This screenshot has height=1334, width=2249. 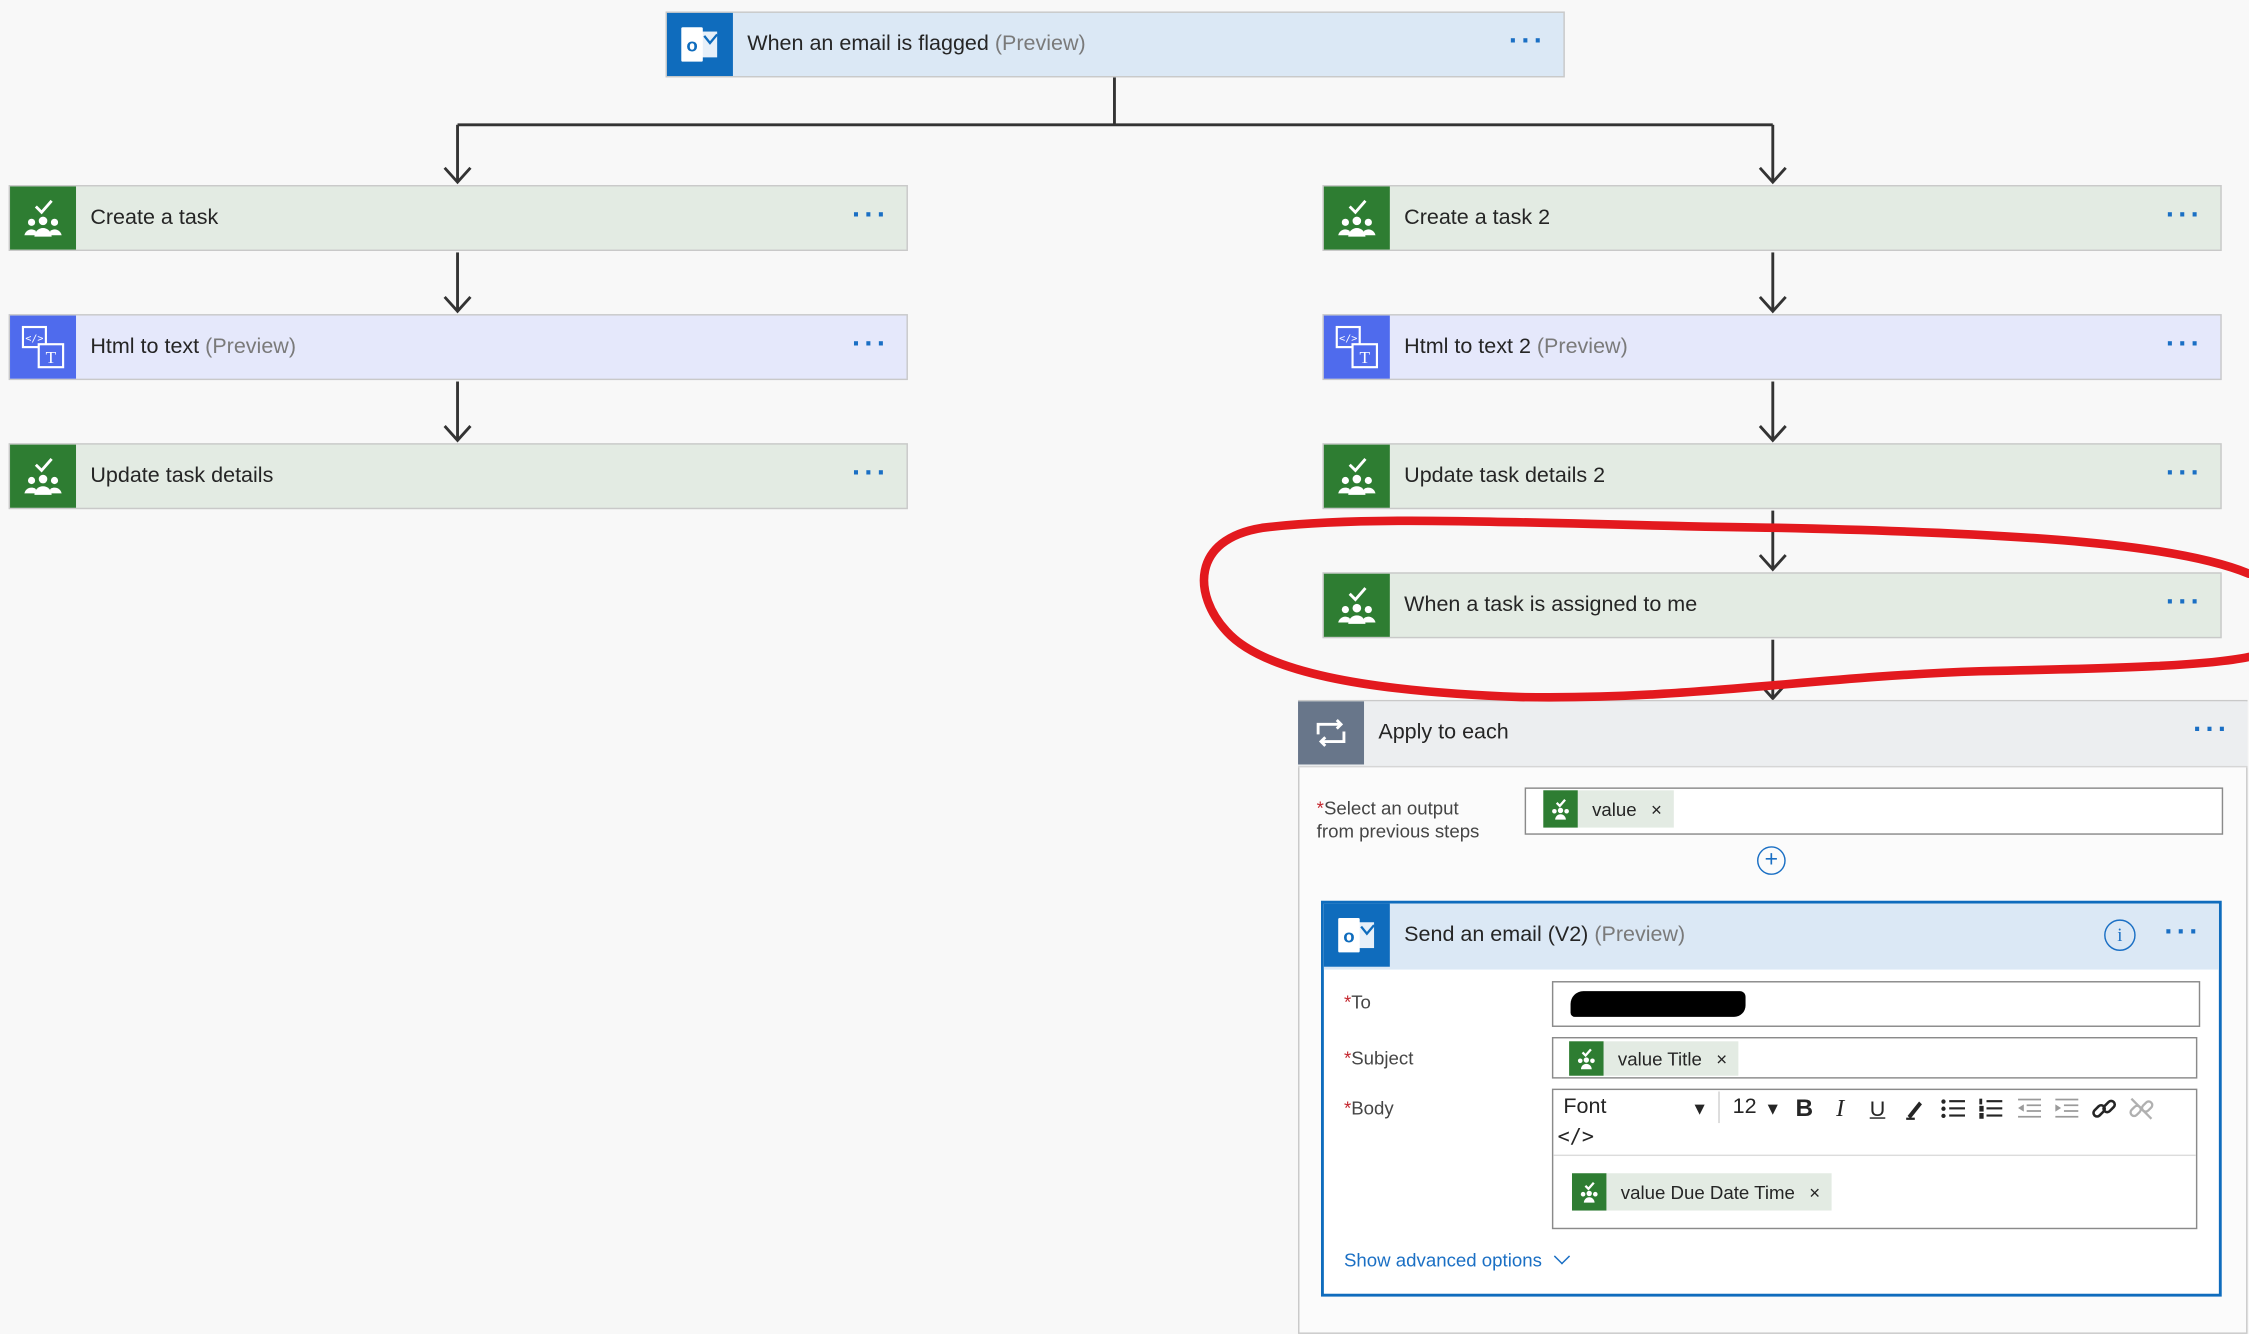 I want to click on numbered-list-icon, so click(x=1990, y=1108).